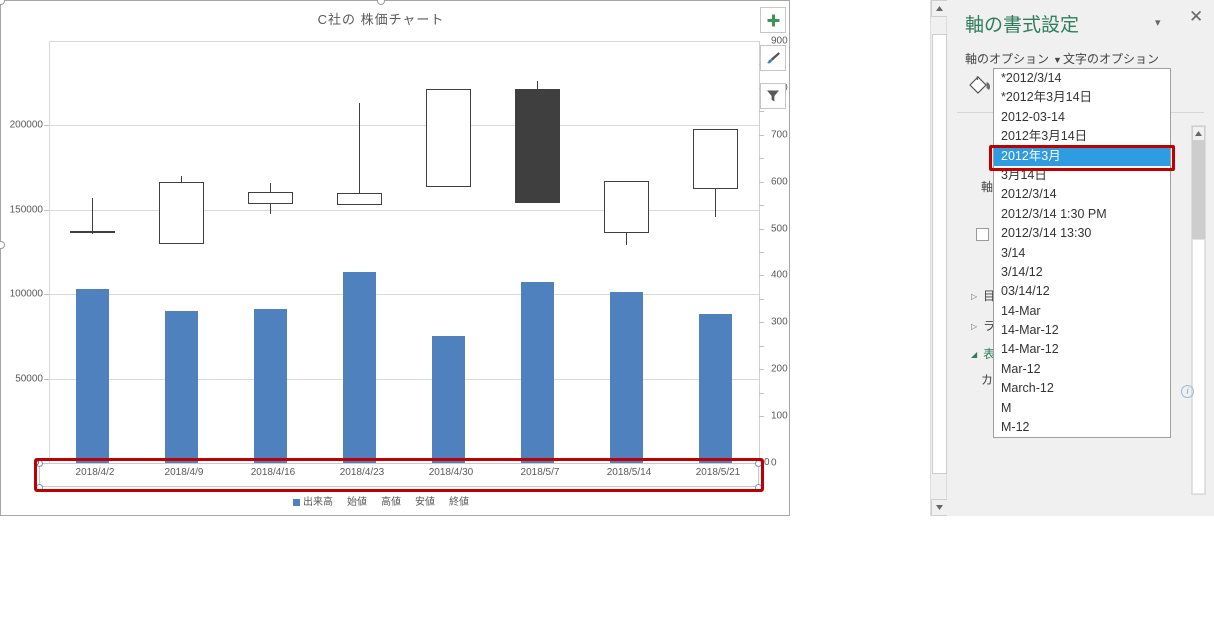 The image size is (1214, 633). What do you see at coordinates (1187, 391) in the screenshot?
I see `info-icon: i` at bounding box center [1187, 391].